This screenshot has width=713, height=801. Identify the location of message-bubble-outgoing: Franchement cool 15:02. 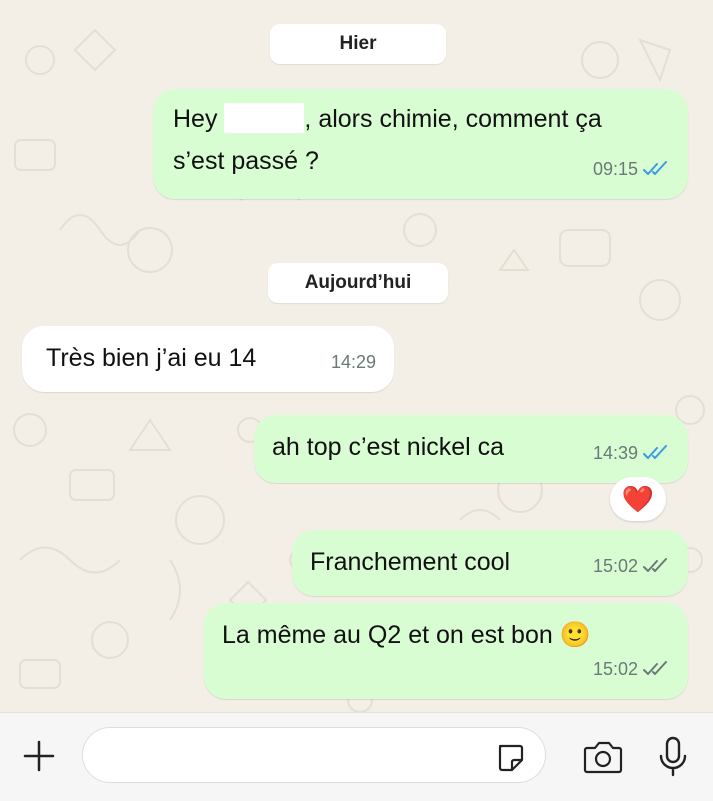
(490, 563).